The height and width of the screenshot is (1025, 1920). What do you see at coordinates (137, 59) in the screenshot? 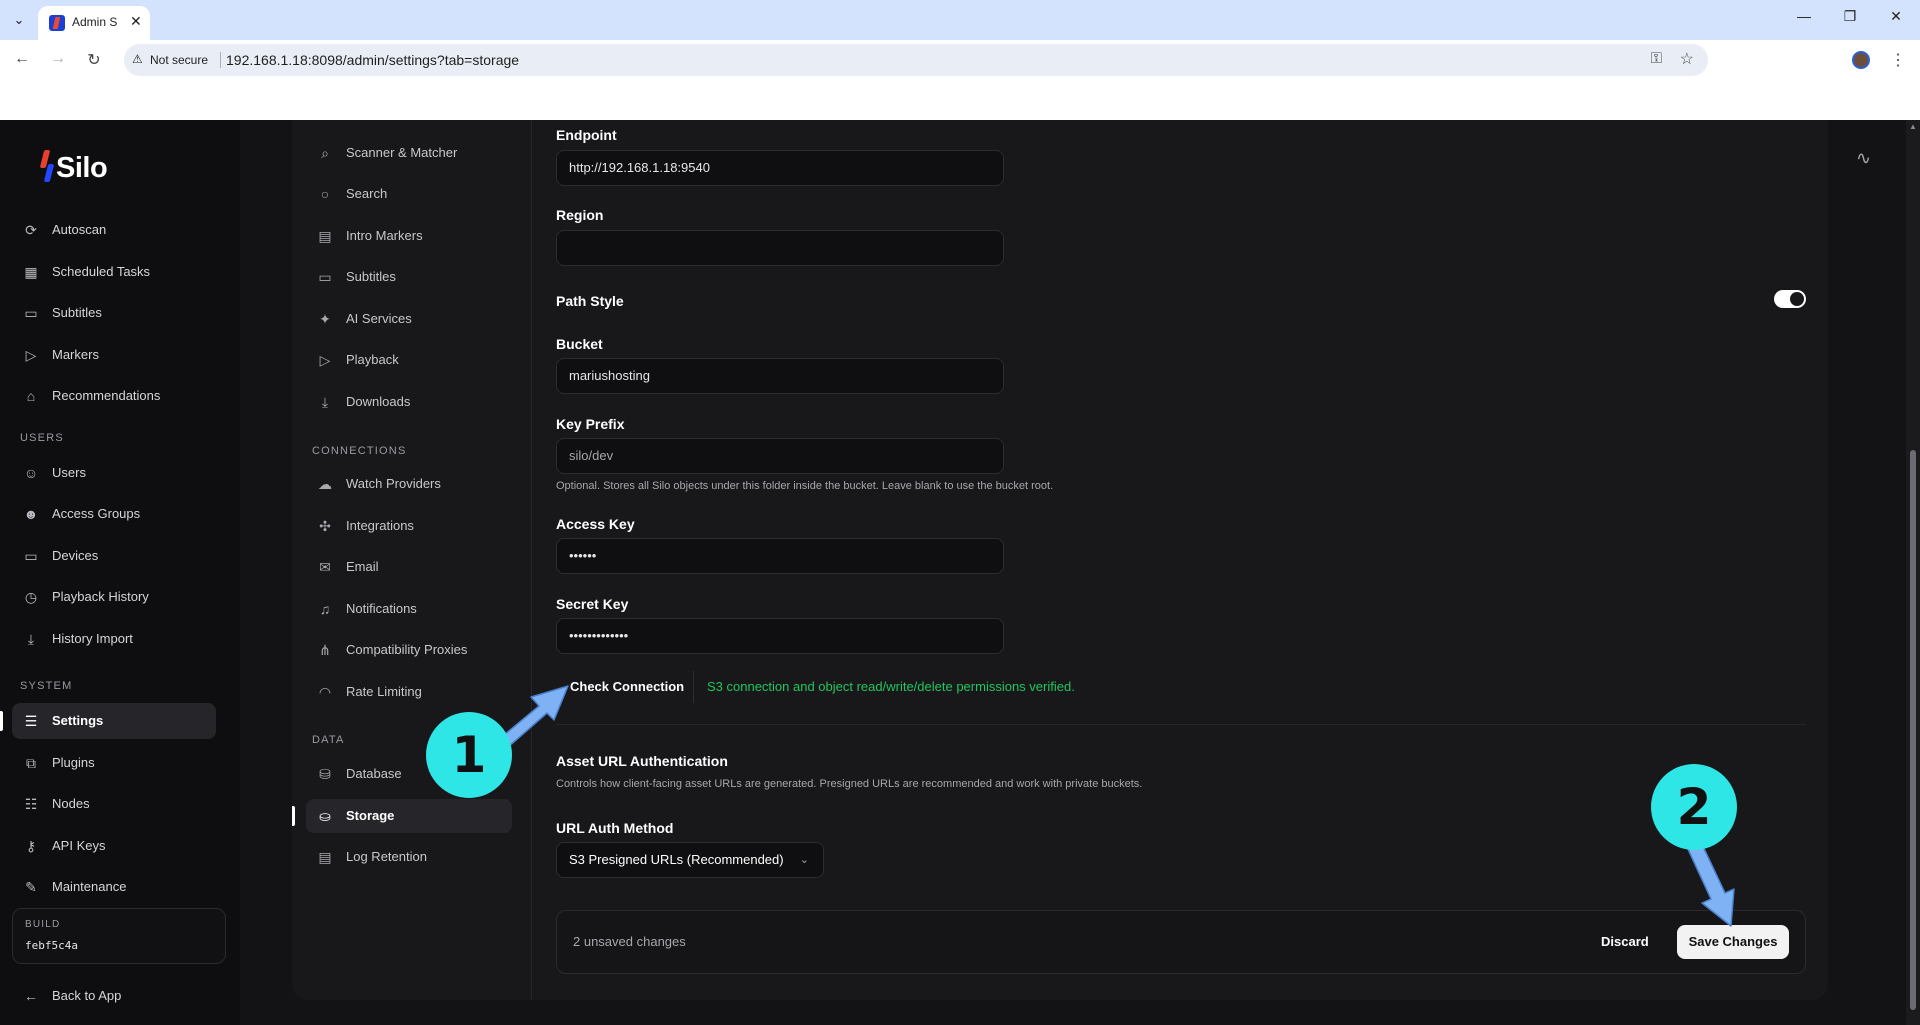
I see `warning-icon: ⚠` at bounding box center [137, 59].